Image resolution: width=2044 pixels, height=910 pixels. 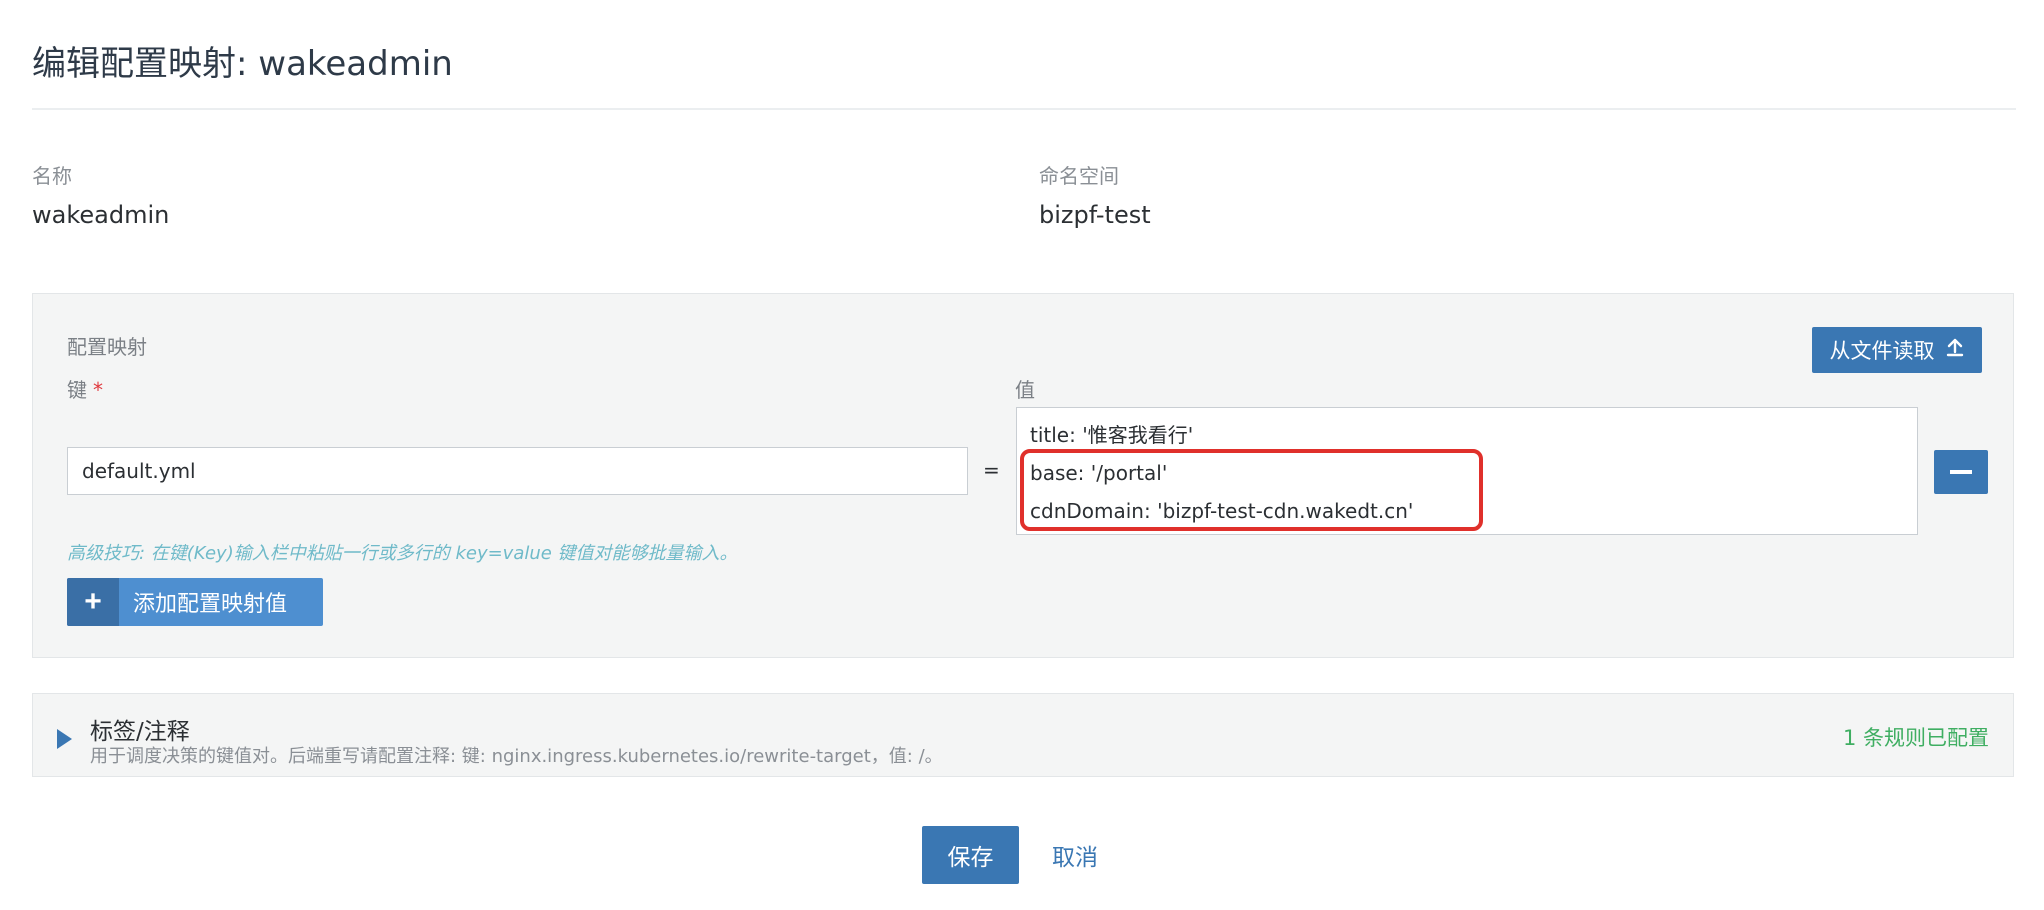 I want to click on equals-sign: =, so click(x=991, y=470).